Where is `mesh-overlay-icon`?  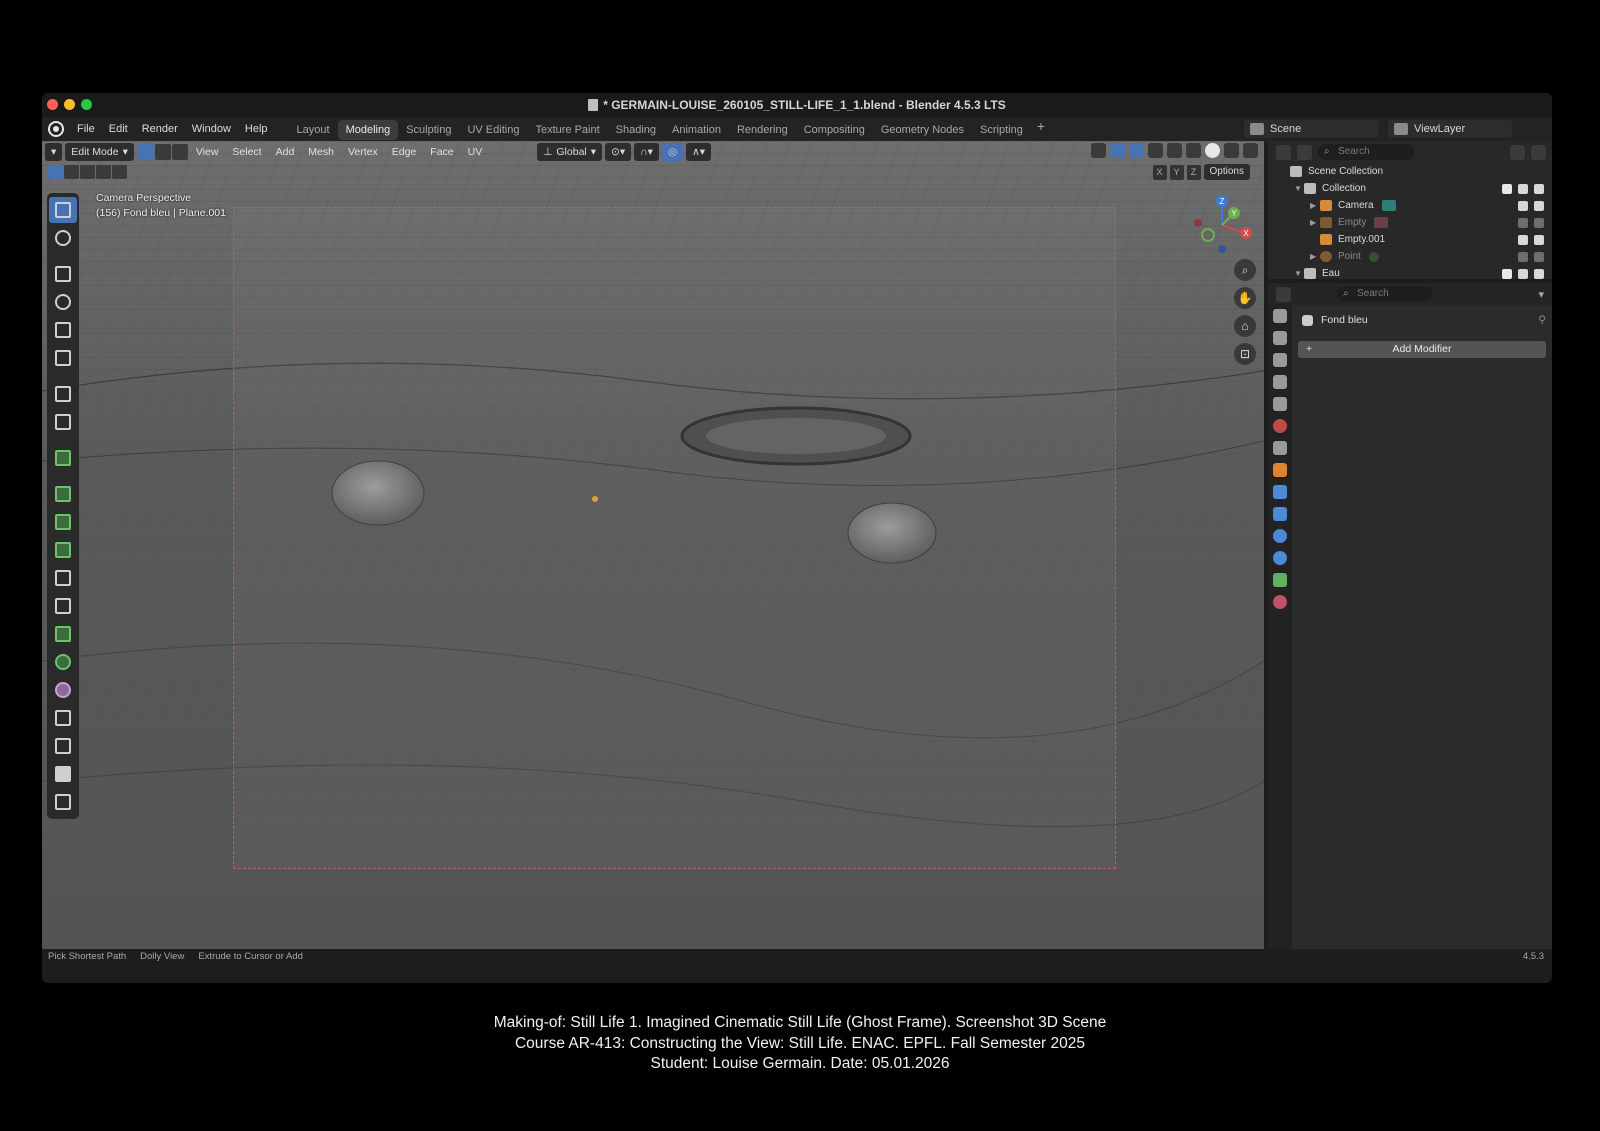
mesh-overlay-icon is located at coordinates (1155, 150).